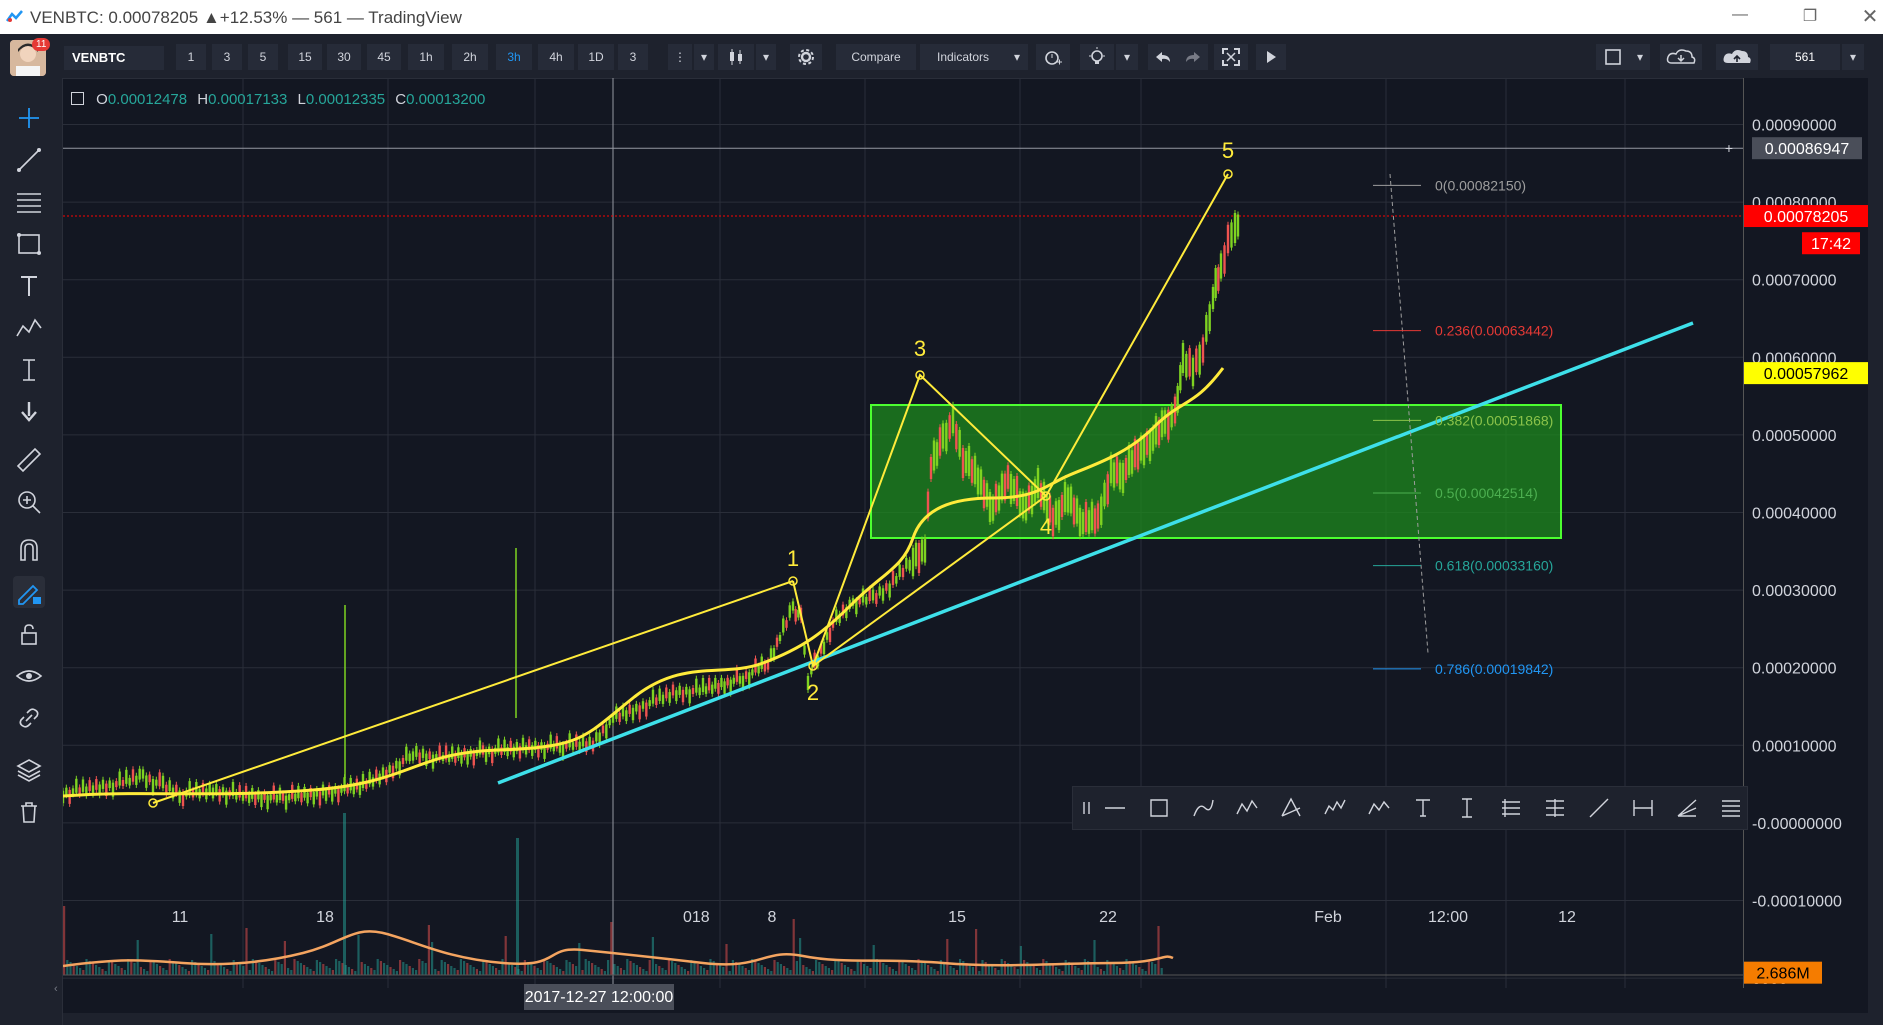  What do you see at coordinates (1231, 57) in the screenshot?
I see `fullscreen-button` at bounding box center [1231, 57].